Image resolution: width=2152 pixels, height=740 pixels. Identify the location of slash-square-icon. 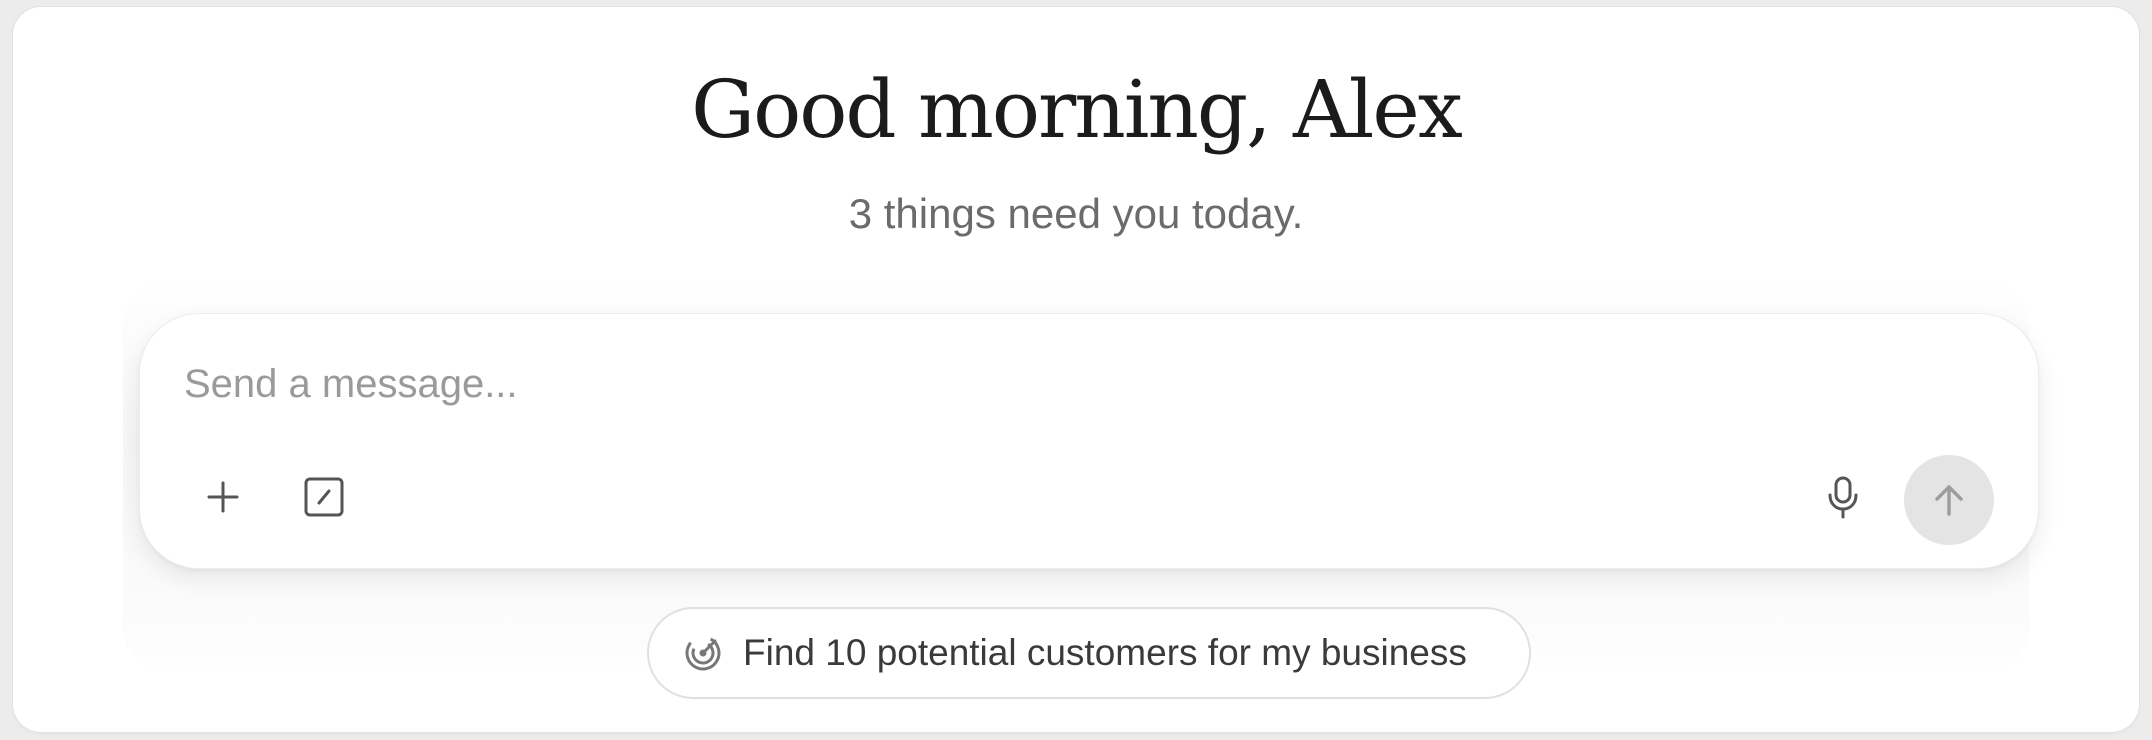
(324, 497).